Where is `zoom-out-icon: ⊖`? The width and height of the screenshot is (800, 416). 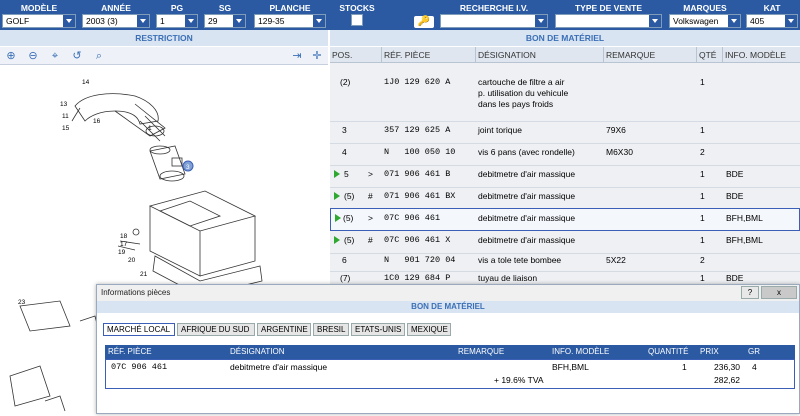
zoom-out-icon: ⊖ is located at coordinates (33, 56).